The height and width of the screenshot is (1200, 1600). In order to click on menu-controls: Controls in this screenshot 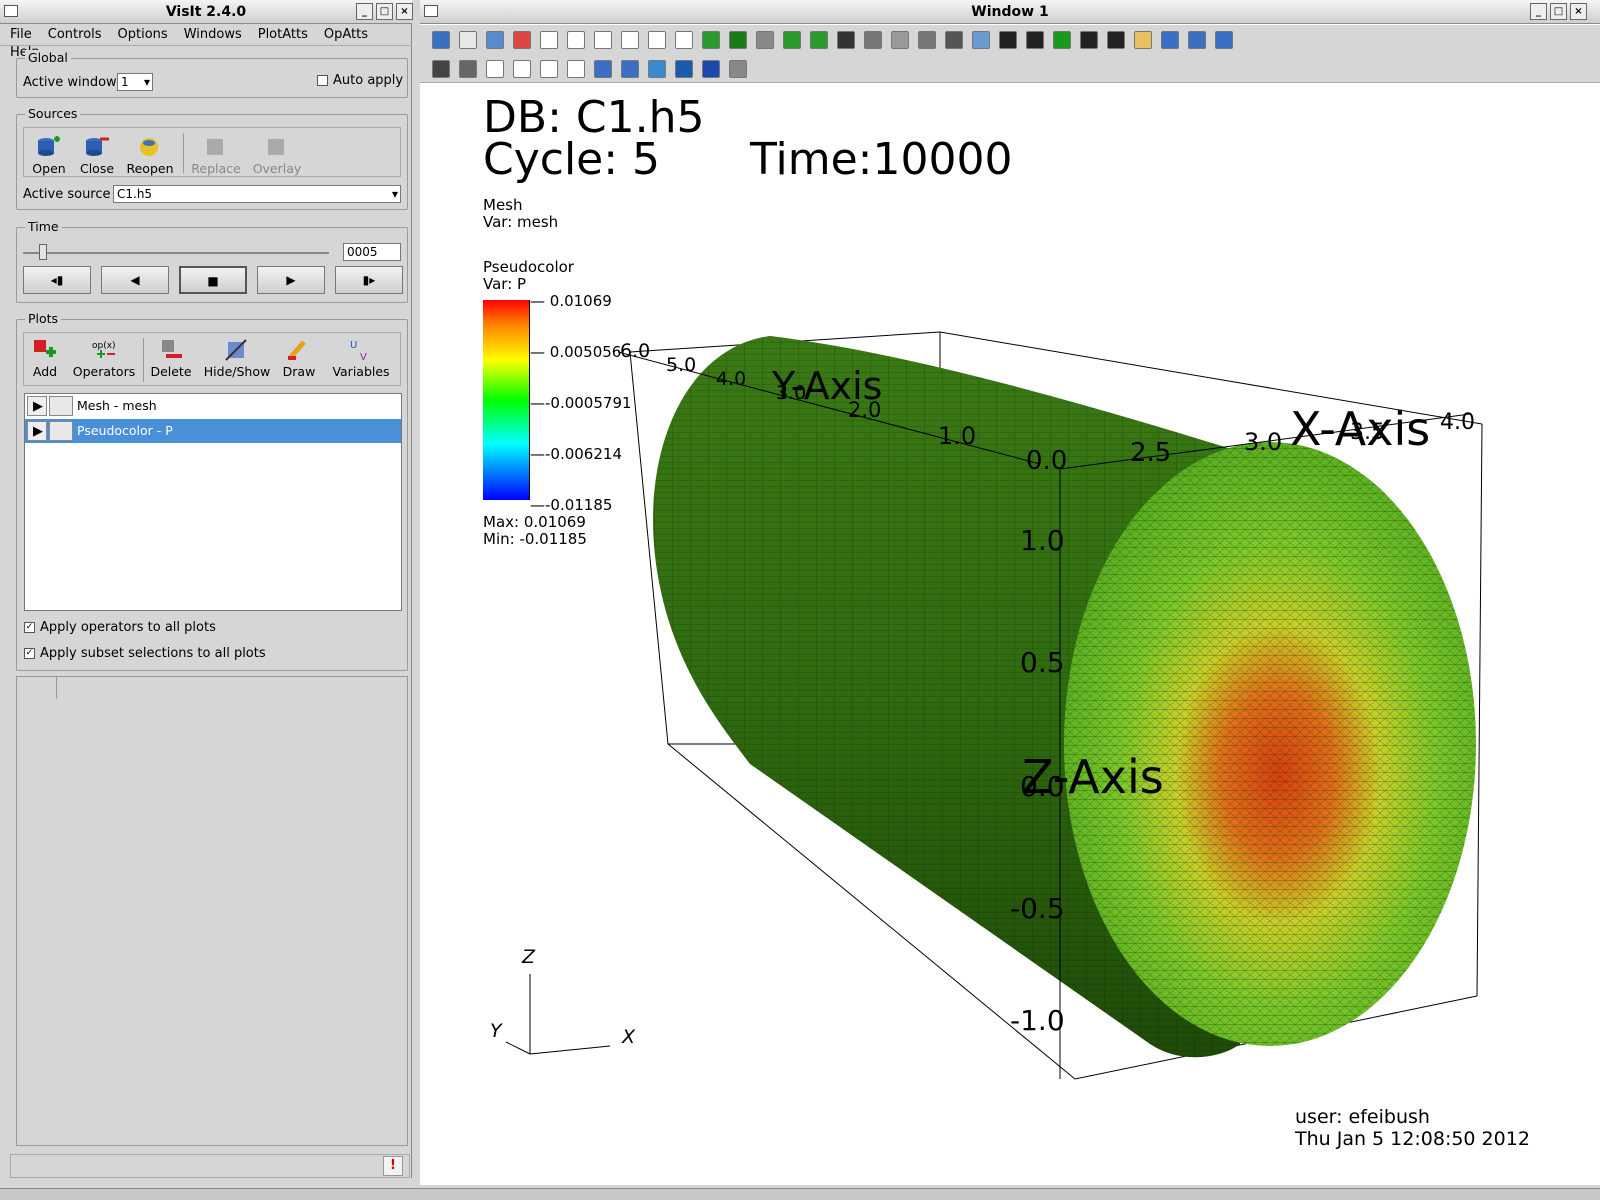, I will do `click(73, 33)`.